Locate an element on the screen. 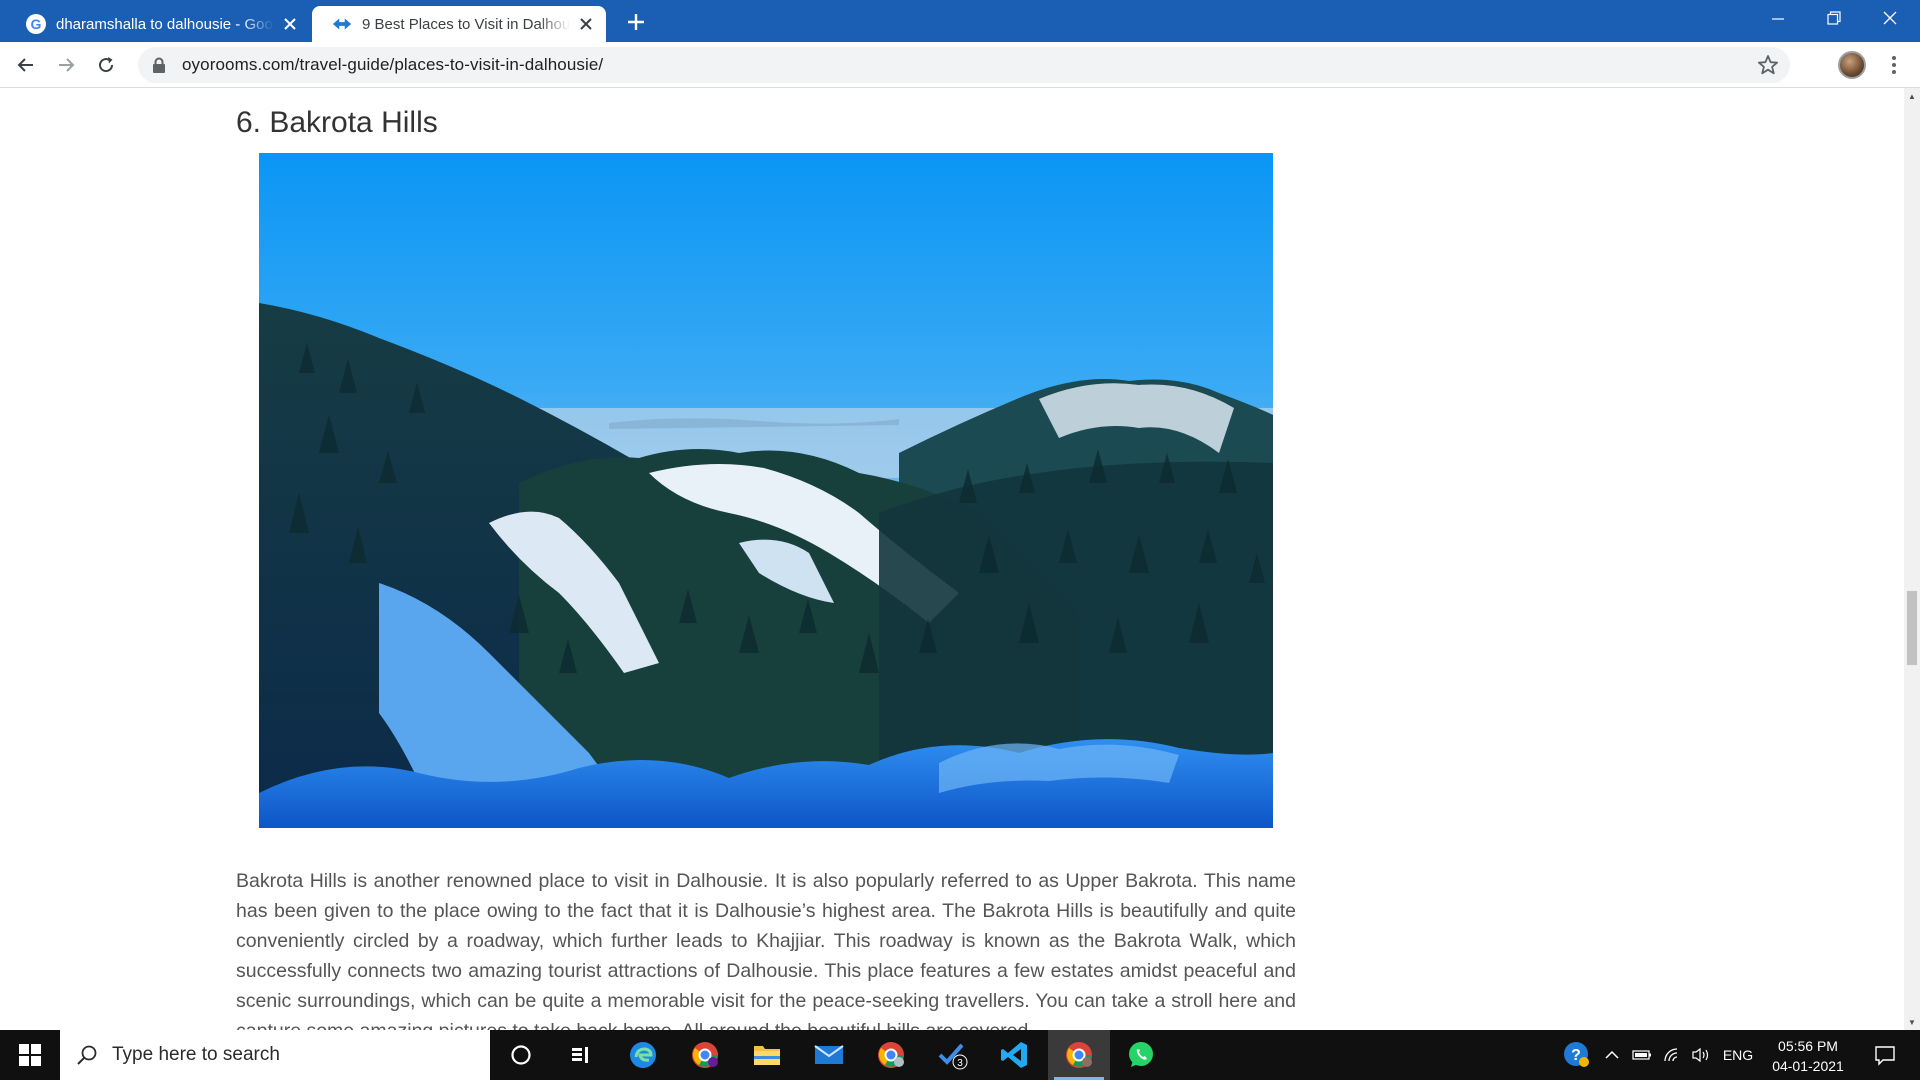 This screenshot has width=1920, height=1080. lock-icon is located at coordinates (159, 65).